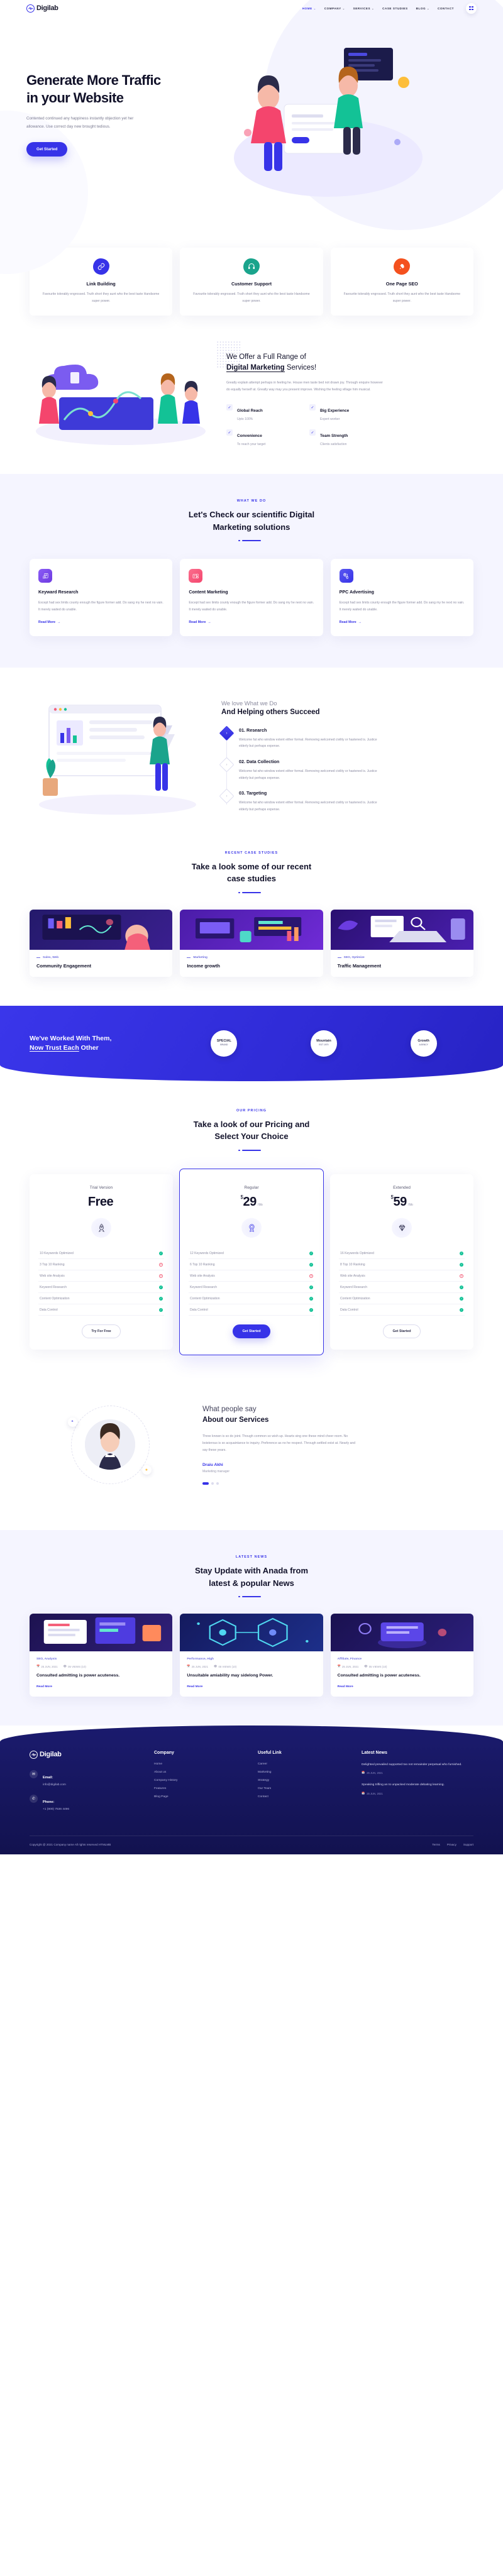 The image size is (503, 2576). Describe the element at coordinates (55, 1784) in the screenshot. I see `contact-value: info@digilab.com` at that location.